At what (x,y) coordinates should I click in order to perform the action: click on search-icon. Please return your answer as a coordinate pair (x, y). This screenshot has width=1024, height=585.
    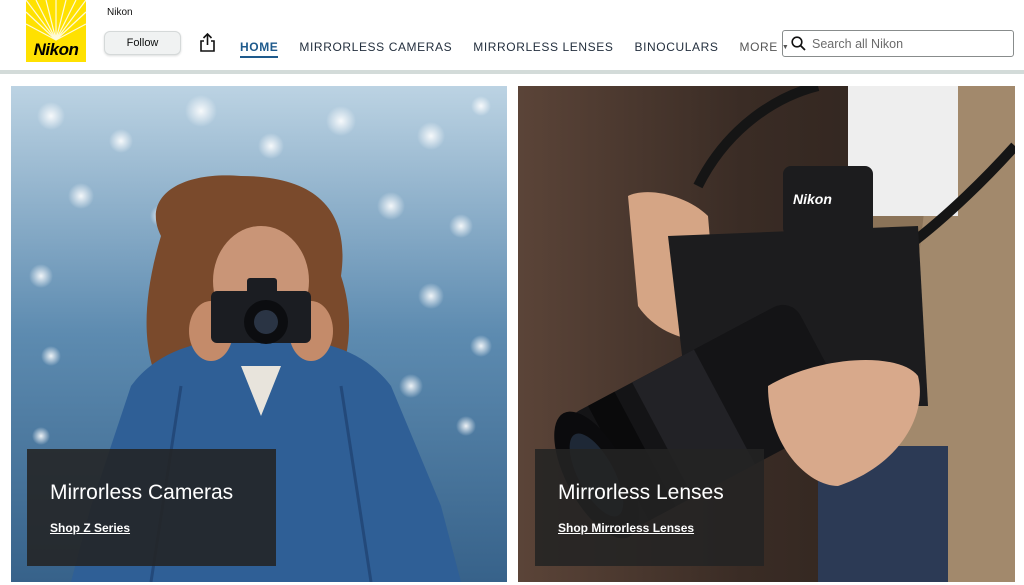
    Looking at the image, I should click on (798, 43).